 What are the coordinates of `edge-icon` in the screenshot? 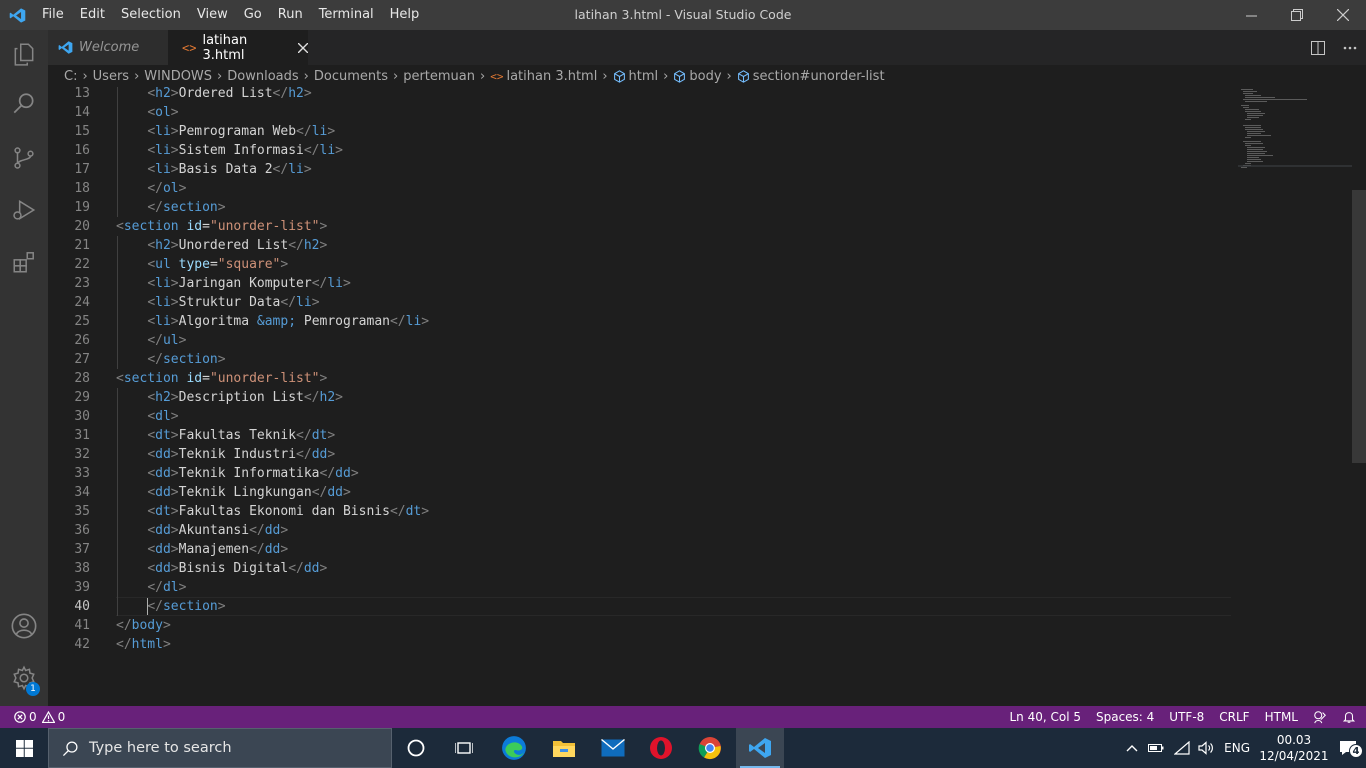 It's located at (514, 748).